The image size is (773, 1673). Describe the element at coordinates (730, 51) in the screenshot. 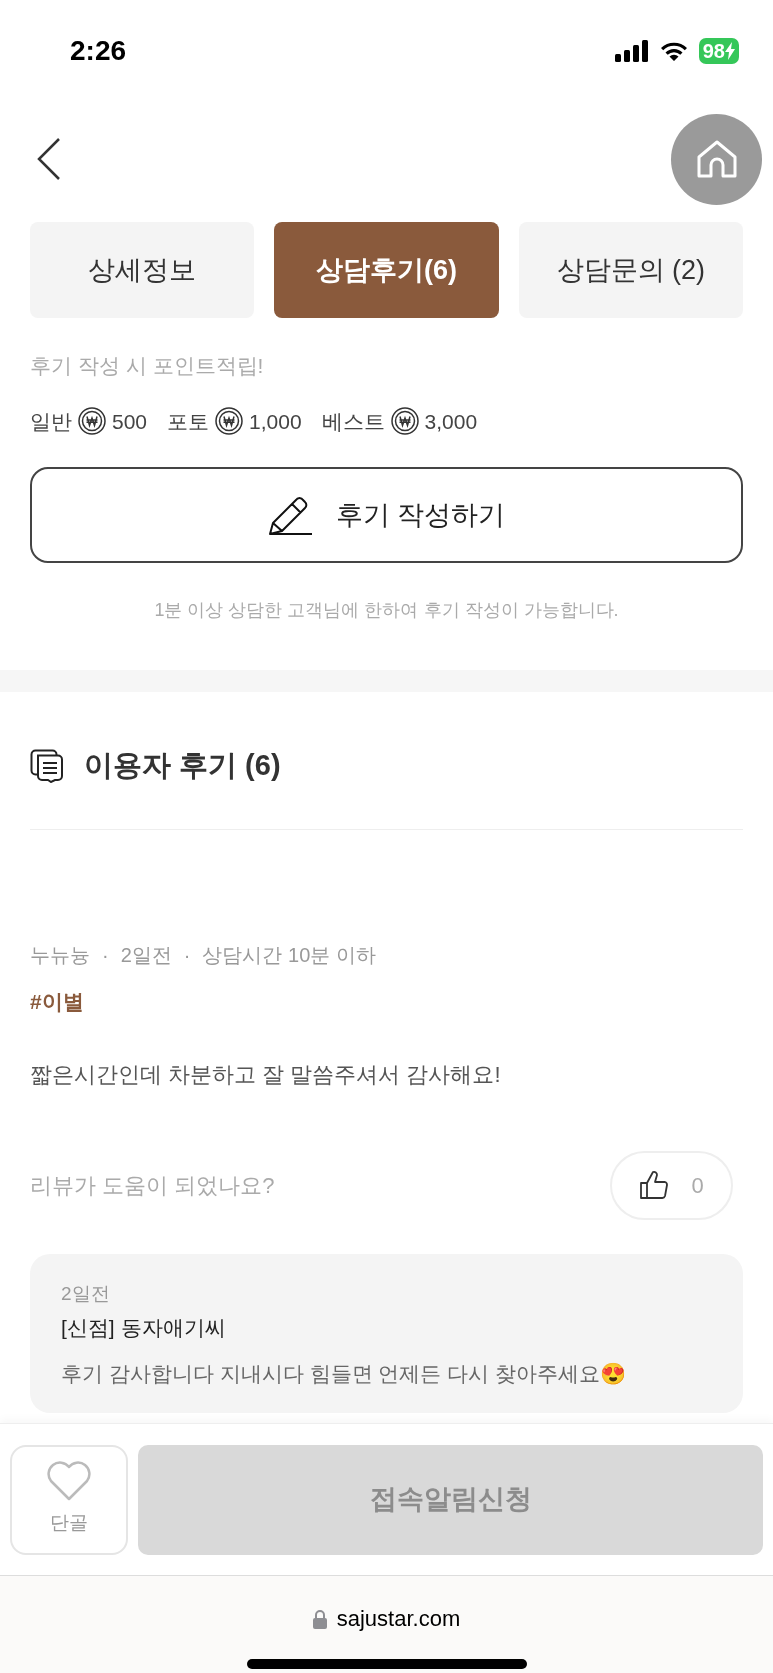

I see `charging-bolt-icon` at that location.